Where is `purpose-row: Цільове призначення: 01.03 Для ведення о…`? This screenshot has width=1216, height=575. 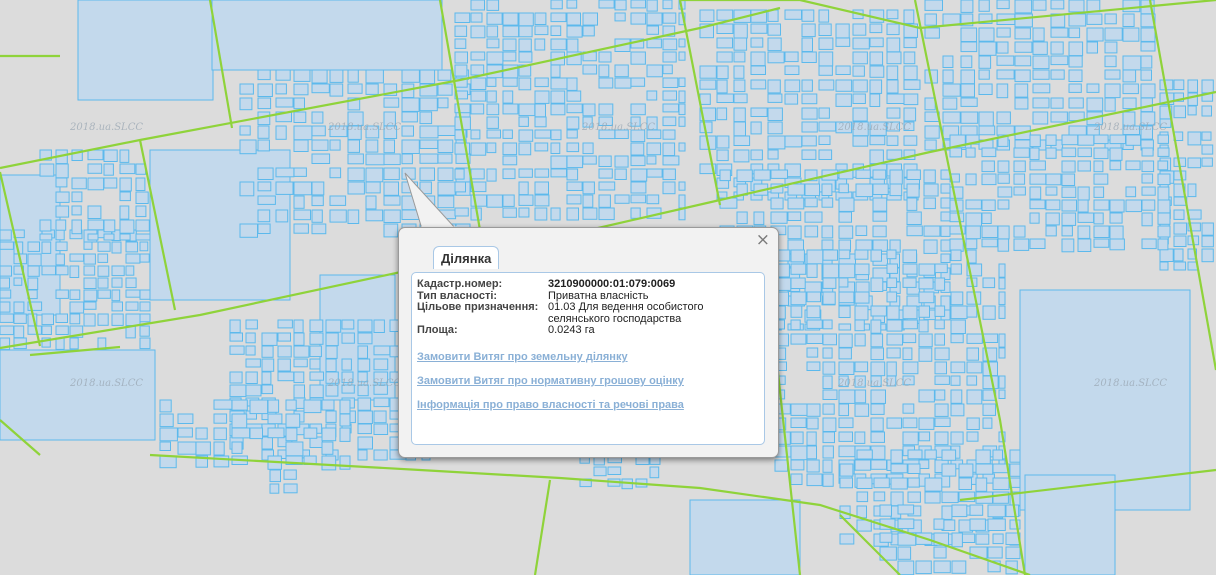
purpose-row: Цільове призначення: 01.03 Для ведення о… is located at coordinates (568, 313).